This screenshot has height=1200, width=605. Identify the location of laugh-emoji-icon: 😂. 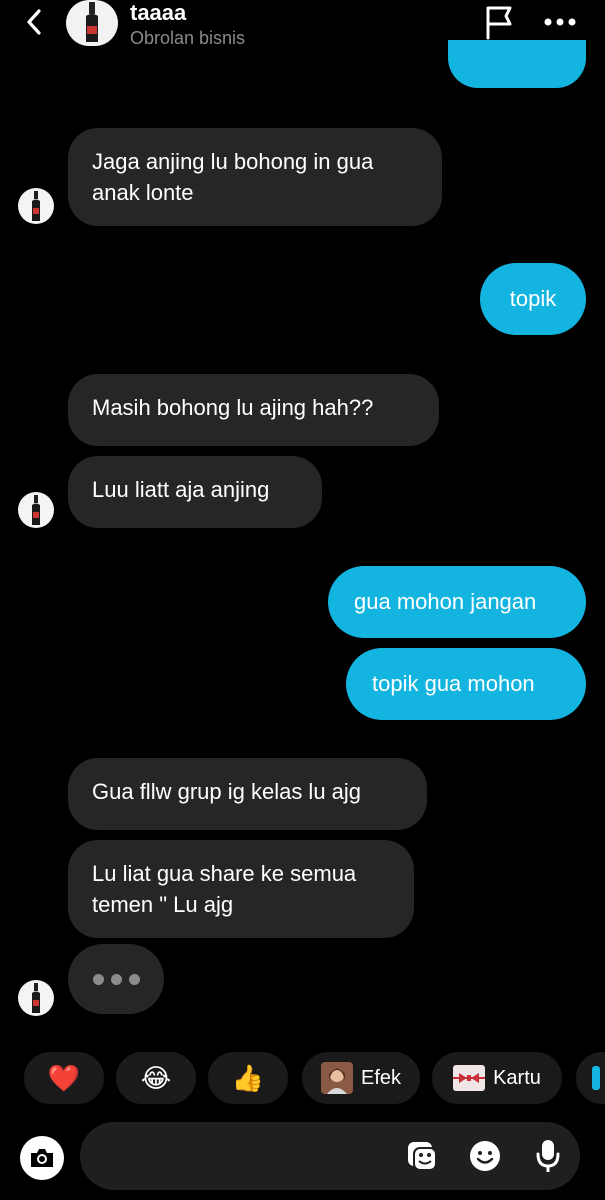
(156, 1078).